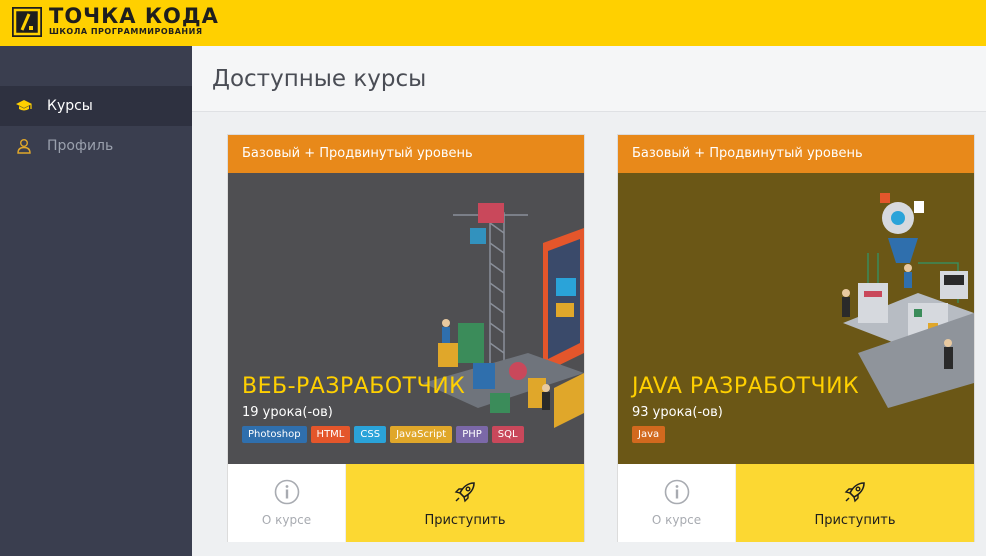 Image resolution: width=986 pixels, height=556 pixels. I want to click on course-name: ВЕБ-РАЗРАБОТЧИК, so click(354, 386).